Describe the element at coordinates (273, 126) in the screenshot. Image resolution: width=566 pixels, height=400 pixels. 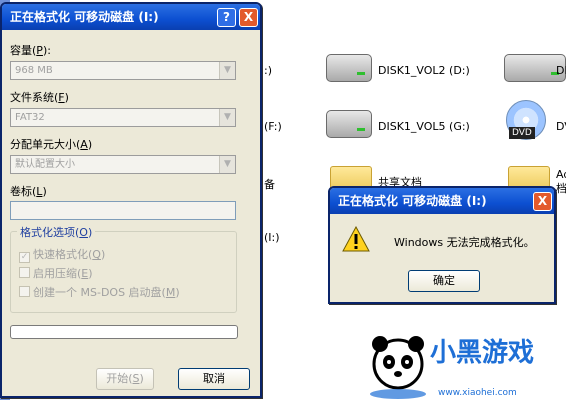
I see `drive-label-partial: (F:)` at that location.